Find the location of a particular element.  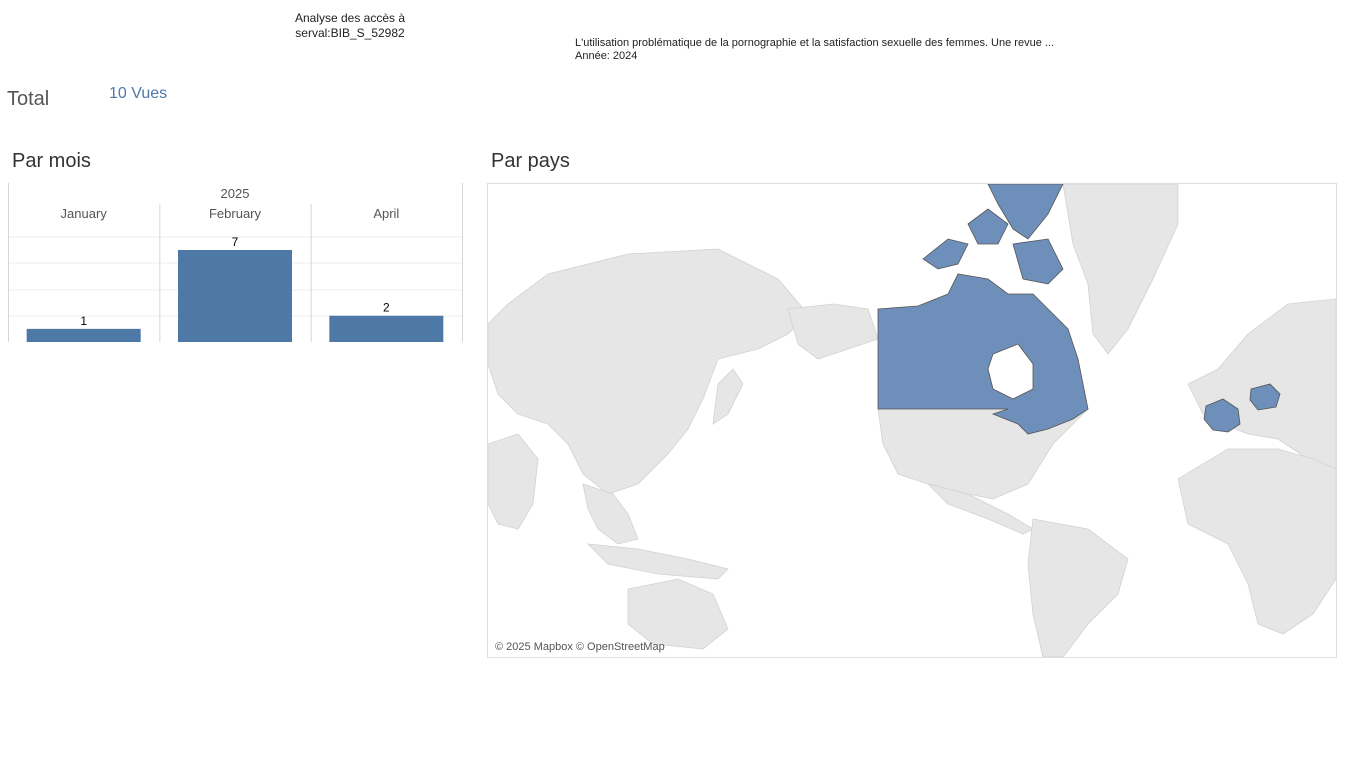

monthly-bar-chart: 2025 January 1 February 7 April 2 is located at coordinates (235, 265).